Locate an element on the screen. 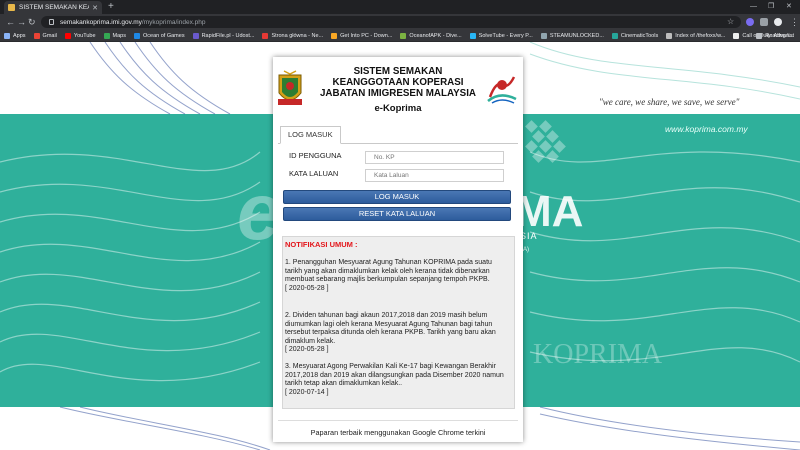  maps-icon is located at coordinates (106, 35).